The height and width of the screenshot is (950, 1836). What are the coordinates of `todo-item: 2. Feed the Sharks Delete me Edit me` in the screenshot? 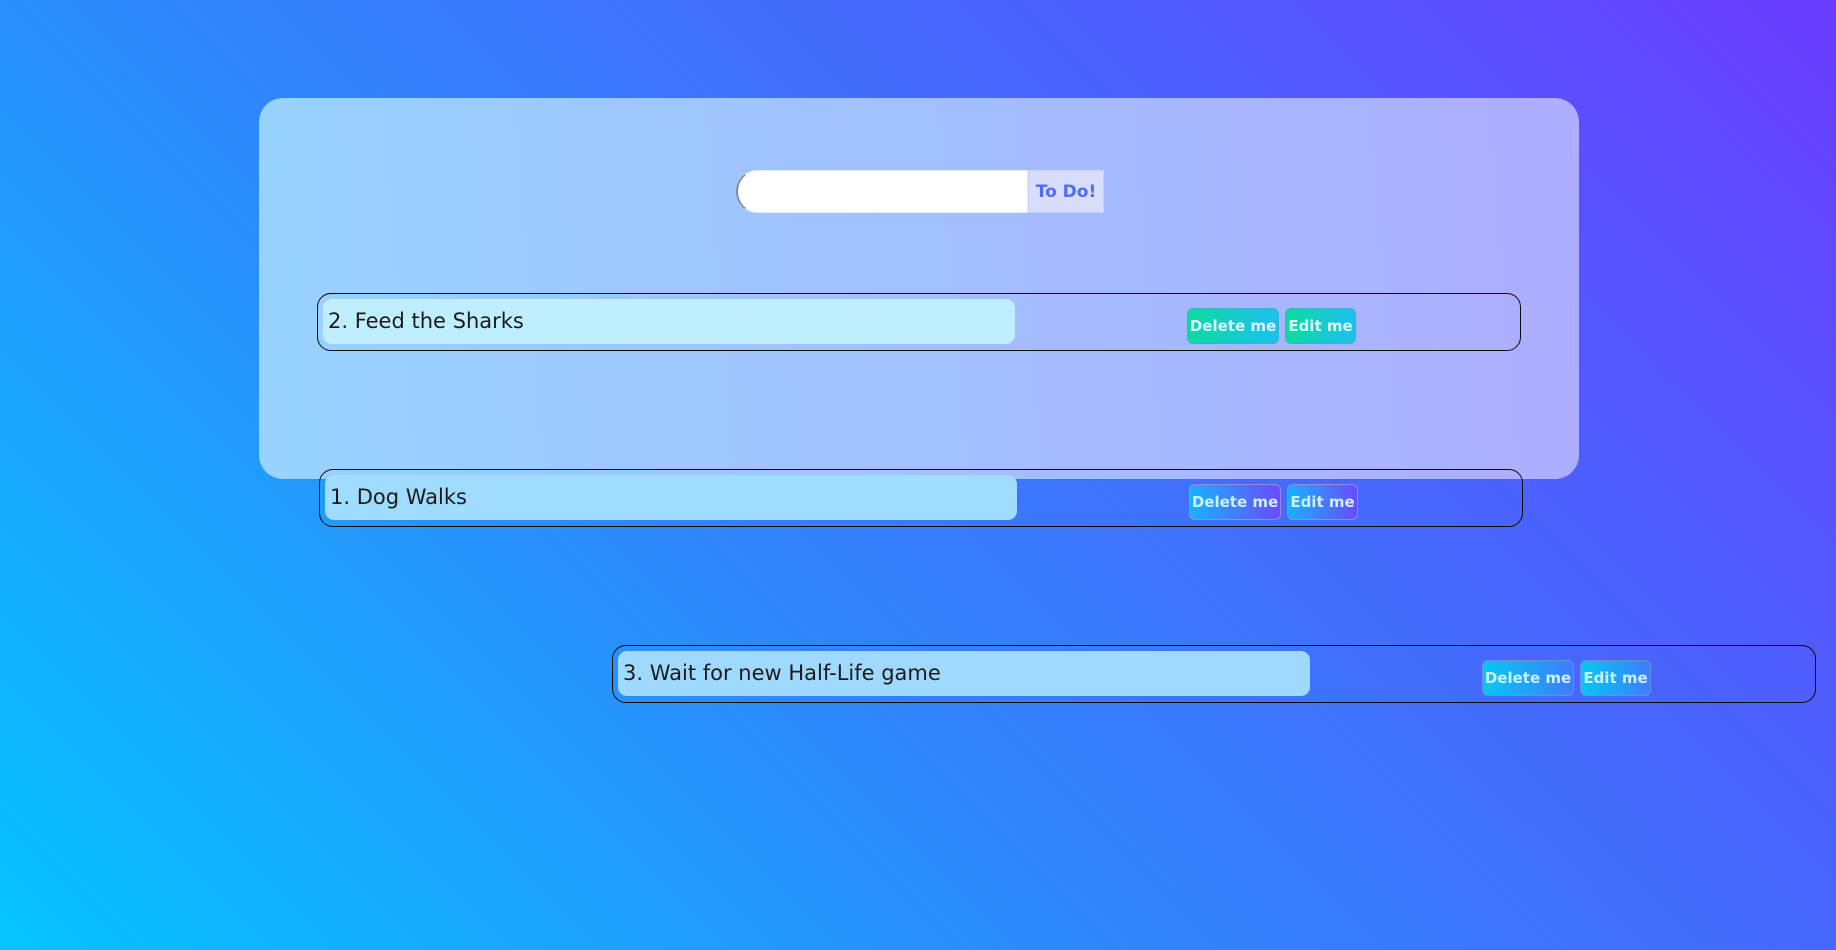 It's located at (919, 322).